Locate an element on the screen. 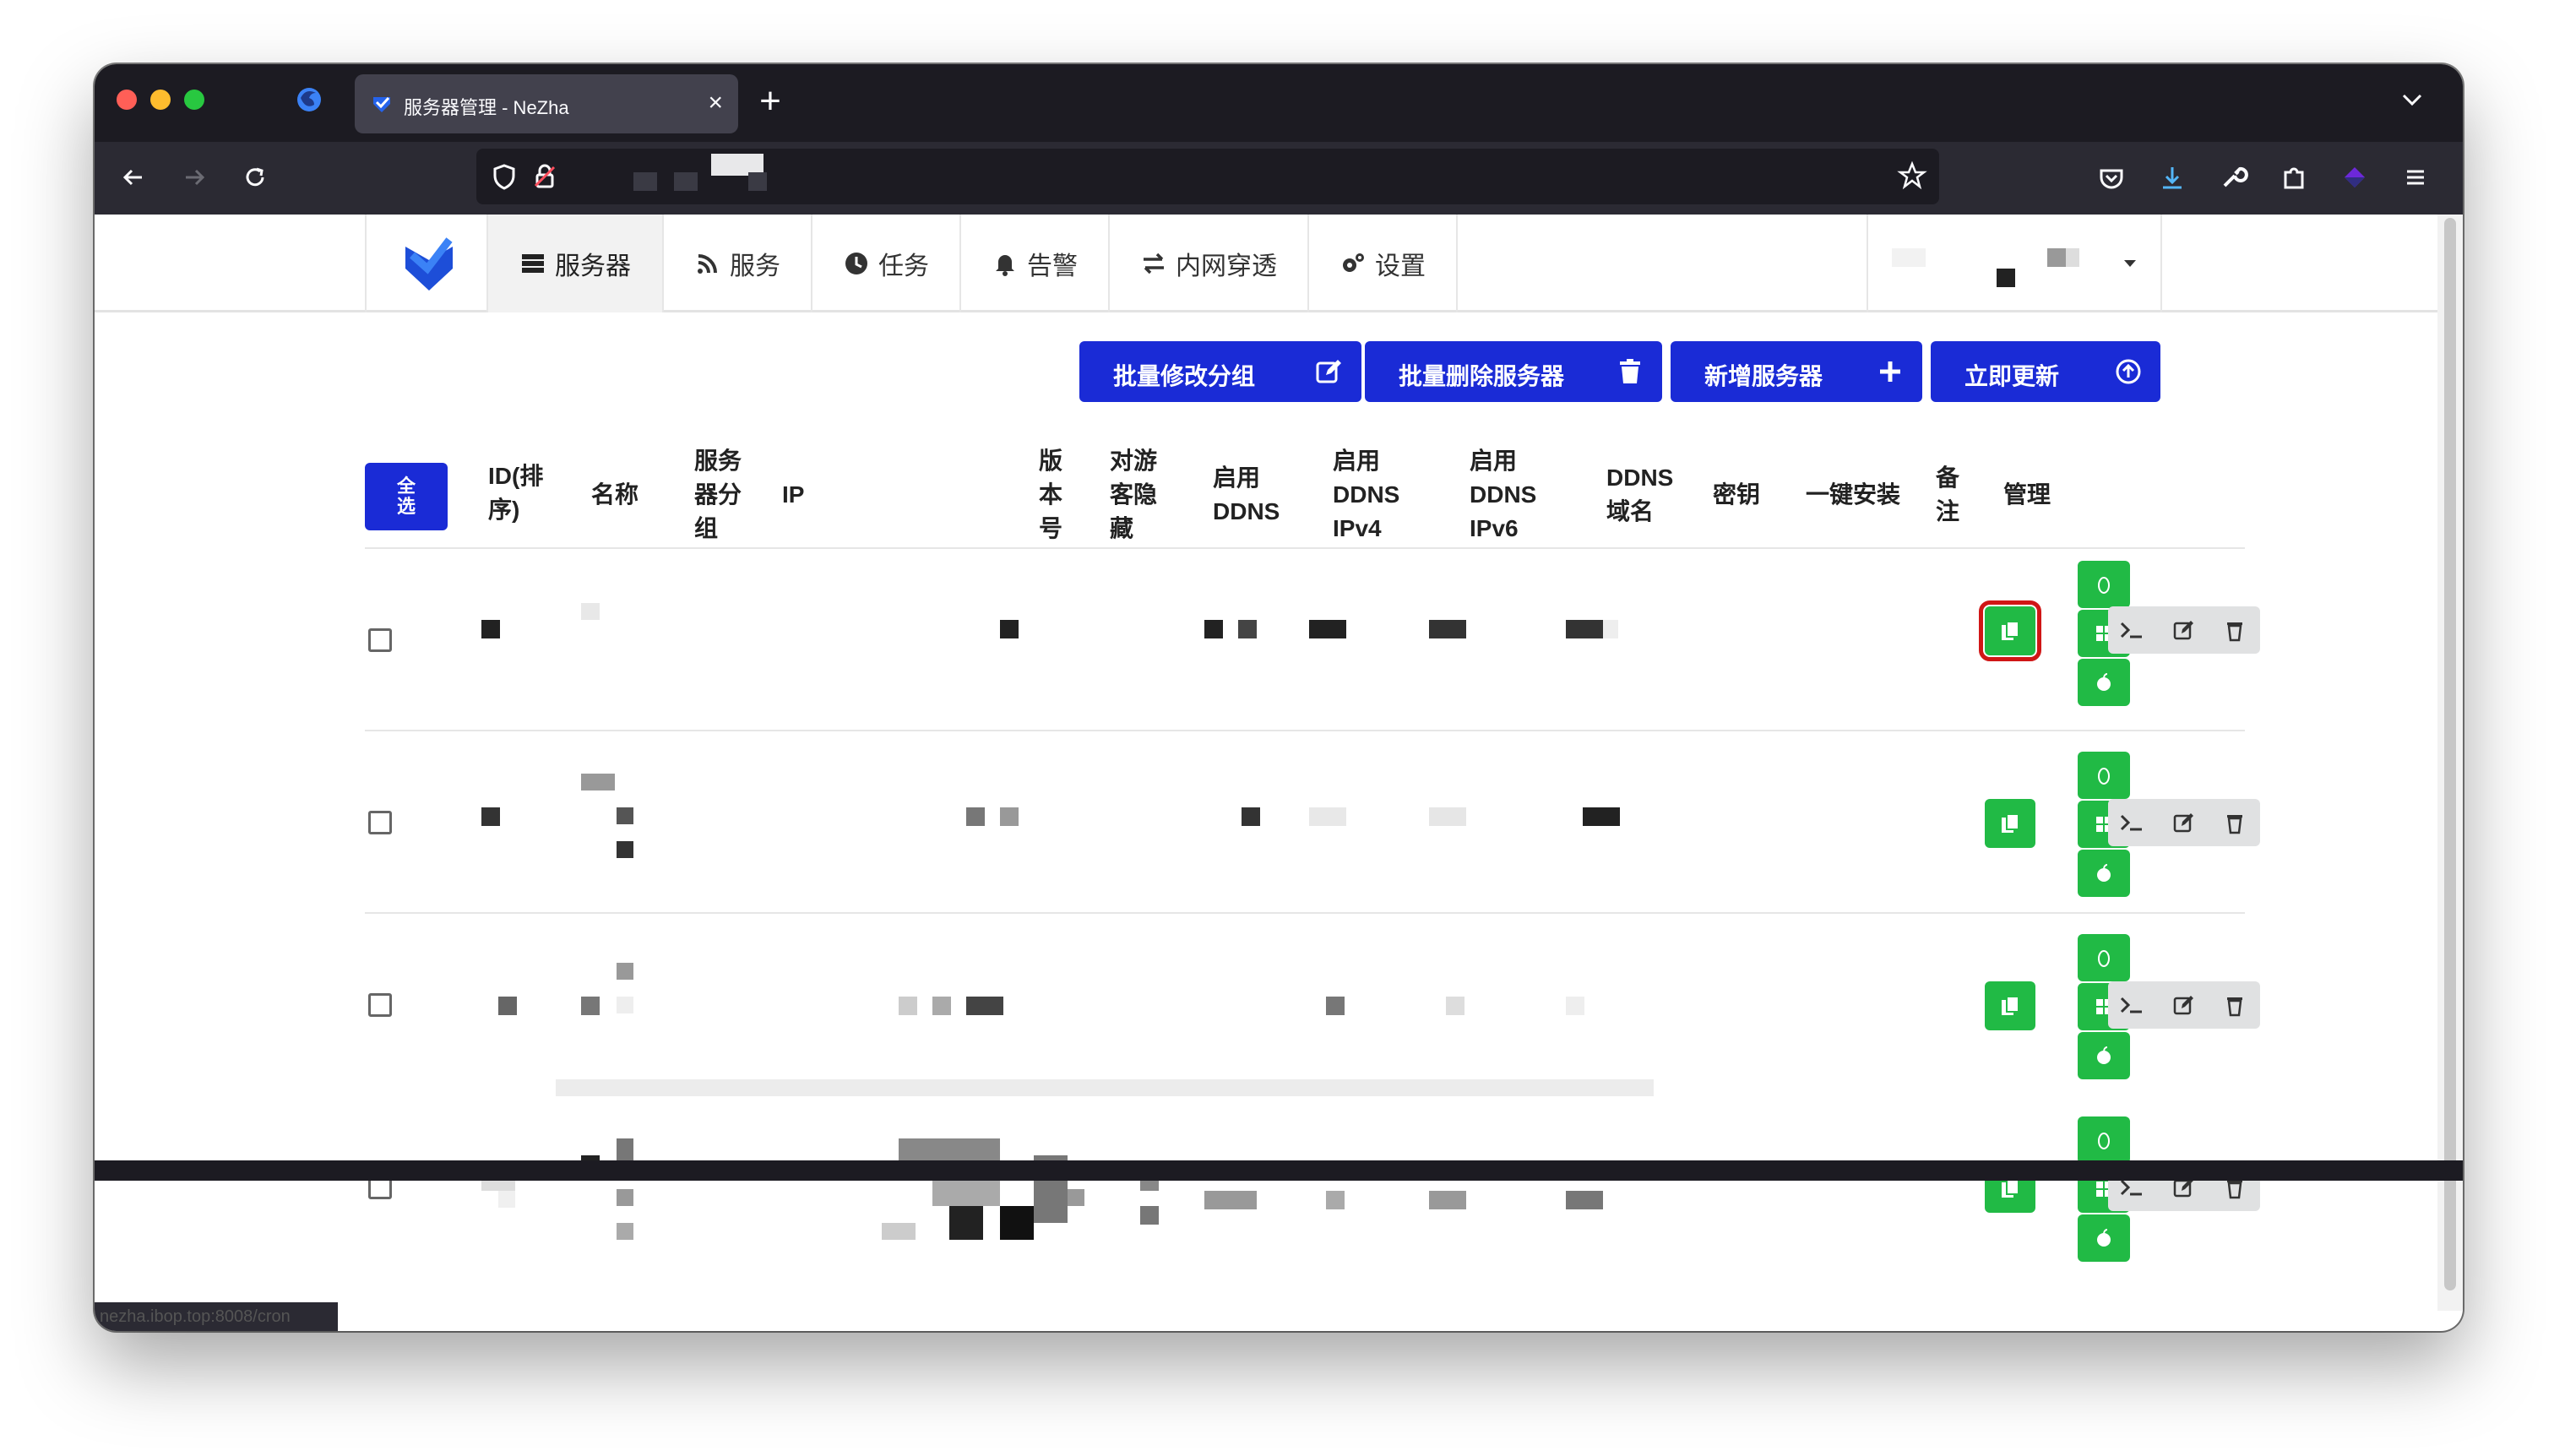 The height and width of the screenshot is (1456, 2554). linux-icon is located at coordinates (2104, 776).